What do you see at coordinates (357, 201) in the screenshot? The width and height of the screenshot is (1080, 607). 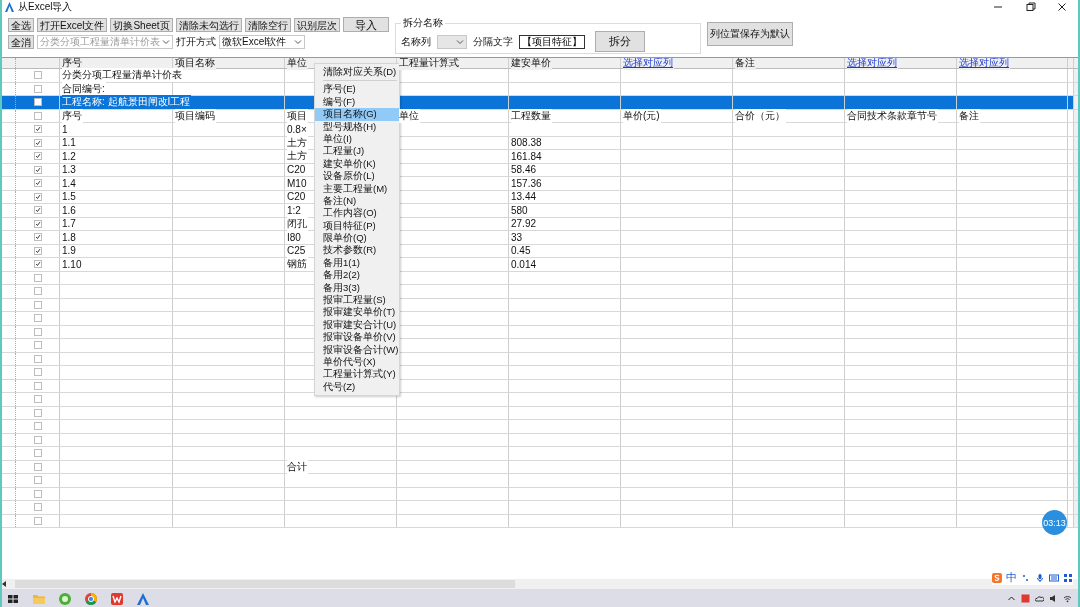 I see `menu-item: 备注(N)` at bounding box center [357, 201].